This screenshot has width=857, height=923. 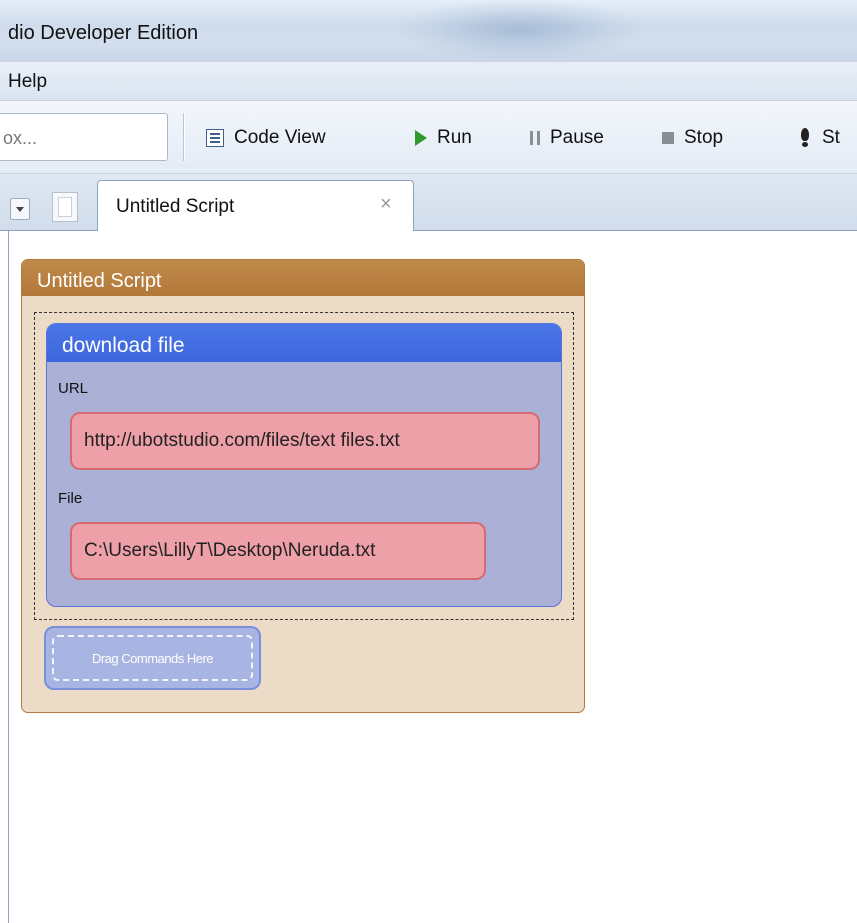 What do you see at coordinates (303, 278) in the screenshot?
I see `script-header: Untitled Script` at bounding box center [303, 278].